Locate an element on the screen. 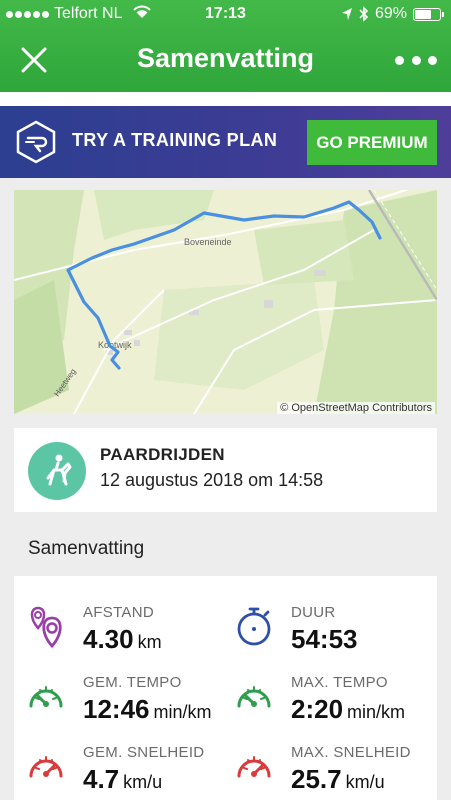  stat-duration: DUUR 54:53 is located at coordinates (334, 636).